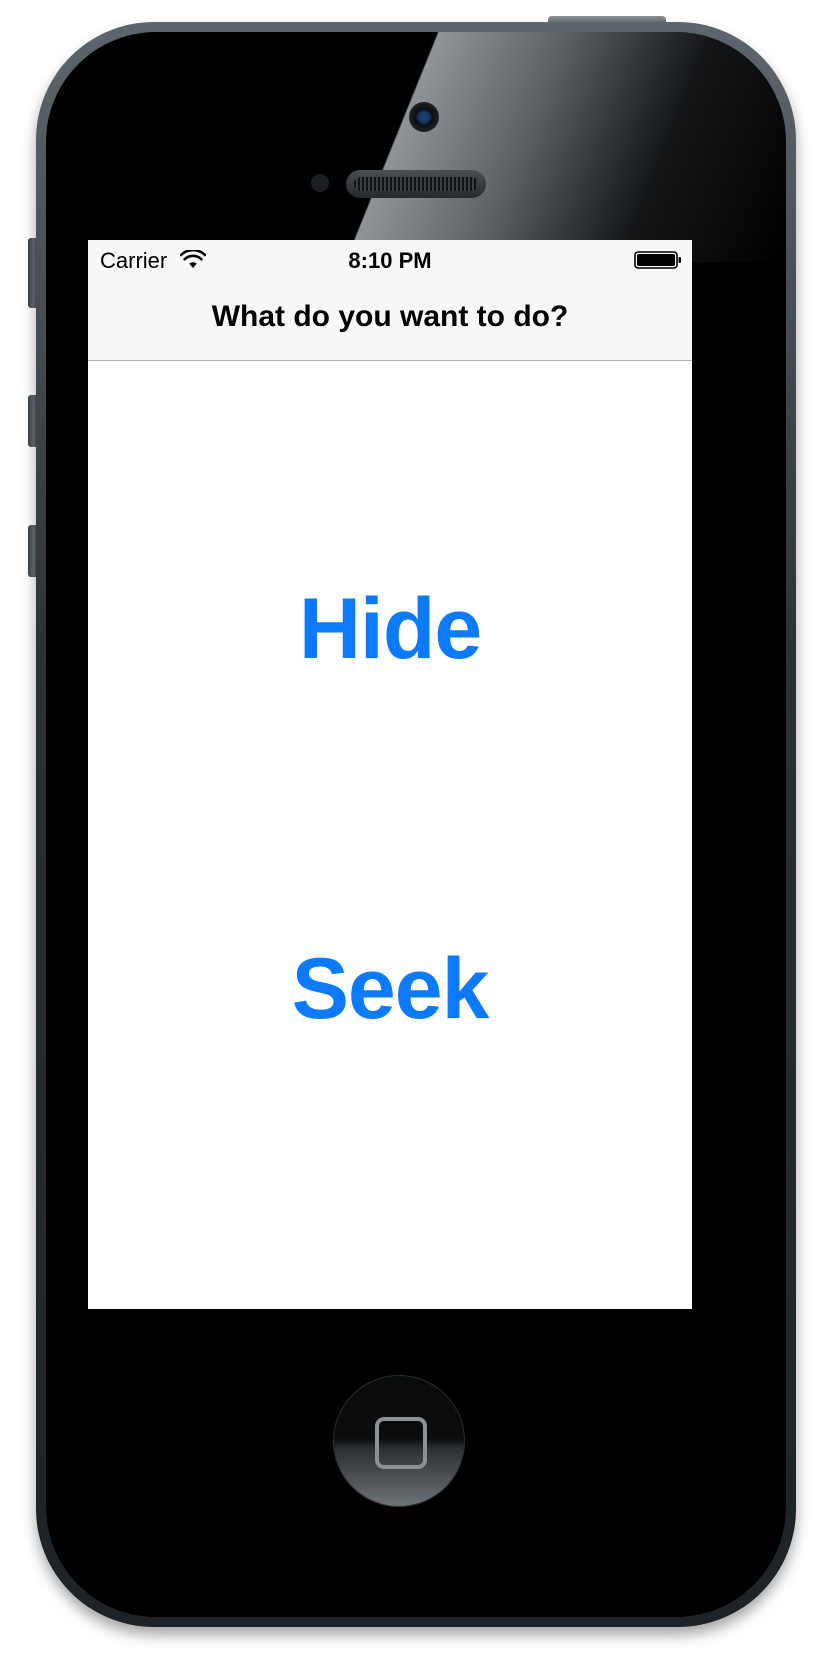  I want to click on home-square-icon, so click(401, 1443).